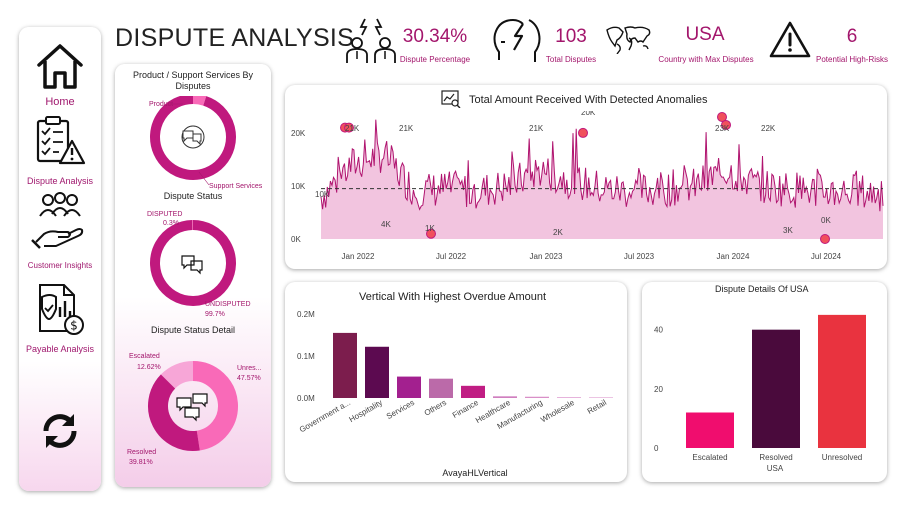 This screenshot has width=902, height=505. Describe the element at coordinates (571, 59) in the screenshot. I see `kpi-total-disputes-label: Total Disputes` at that location.